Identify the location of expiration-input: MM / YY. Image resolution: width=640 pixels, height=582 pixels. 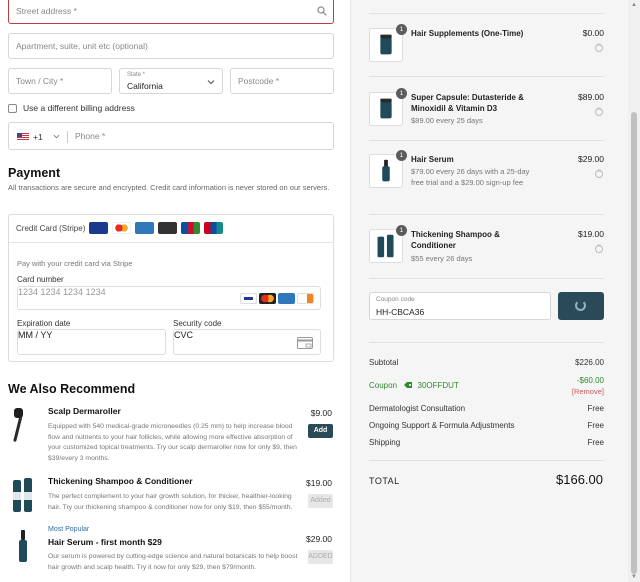
(91, 342).